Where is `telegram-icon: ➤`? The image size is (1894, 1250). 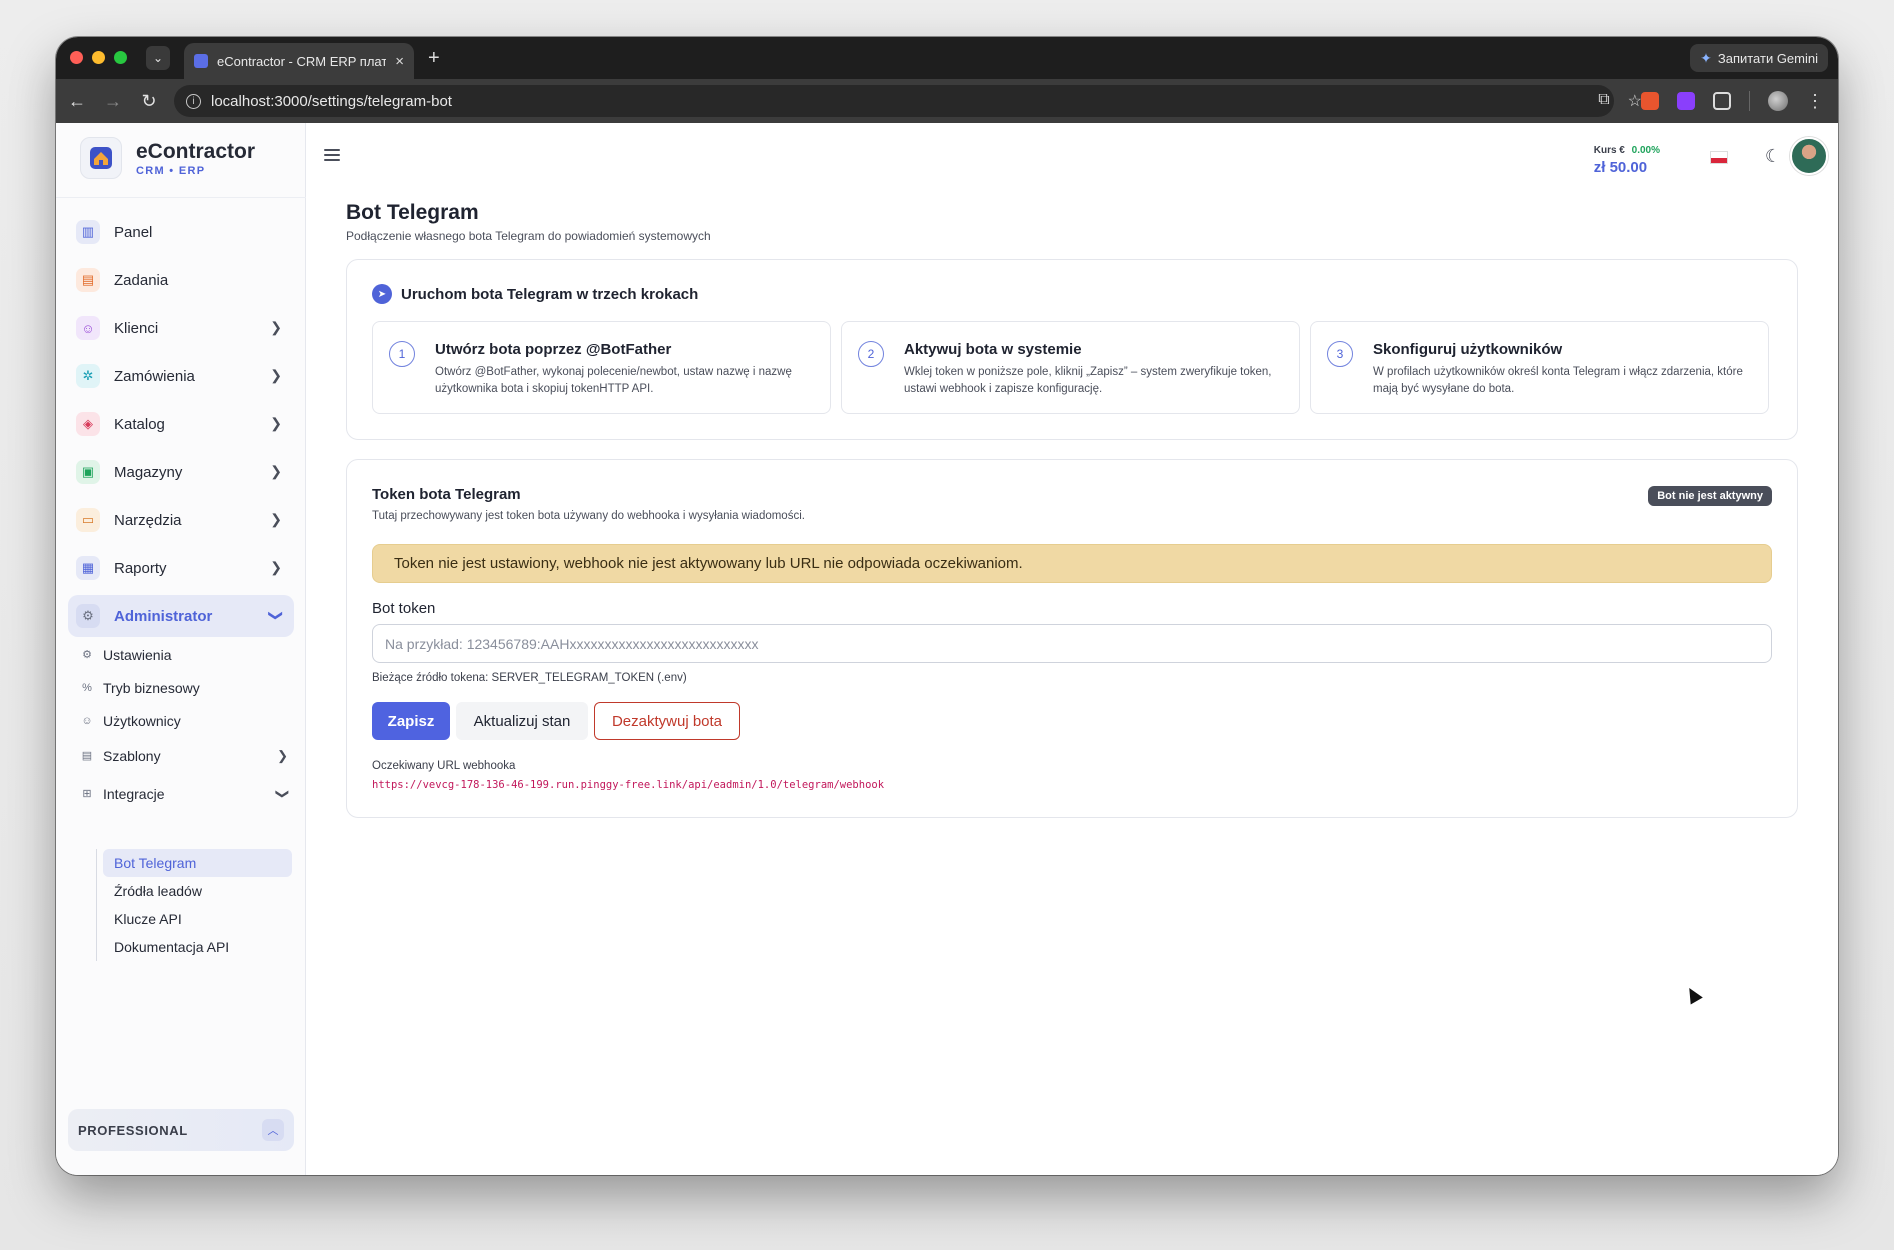 telegram-icon: ➤ is located at coordinates (382, 294).